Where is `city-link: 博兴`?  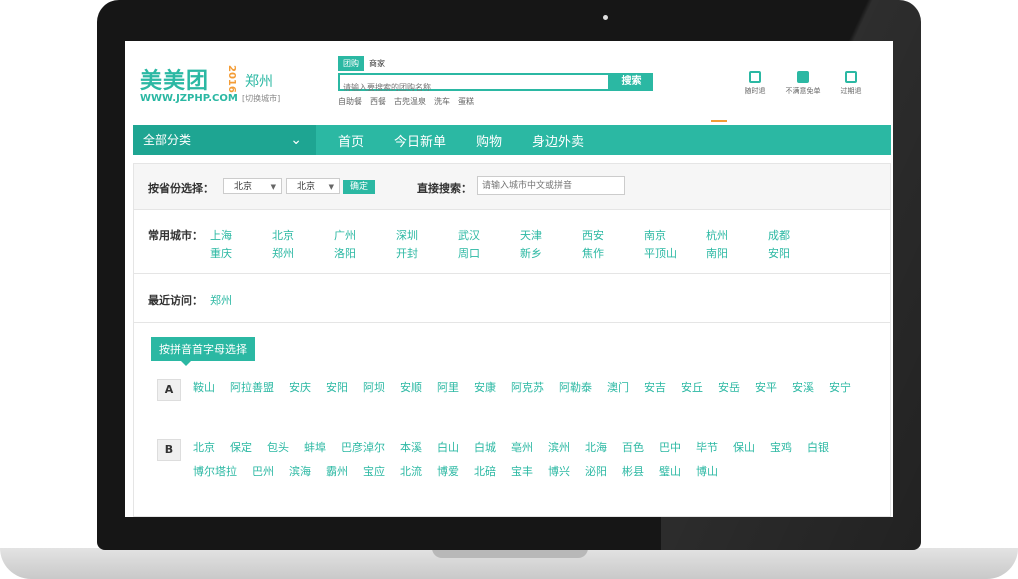 city-link: 博兴 is located at coordinates (559, 472).